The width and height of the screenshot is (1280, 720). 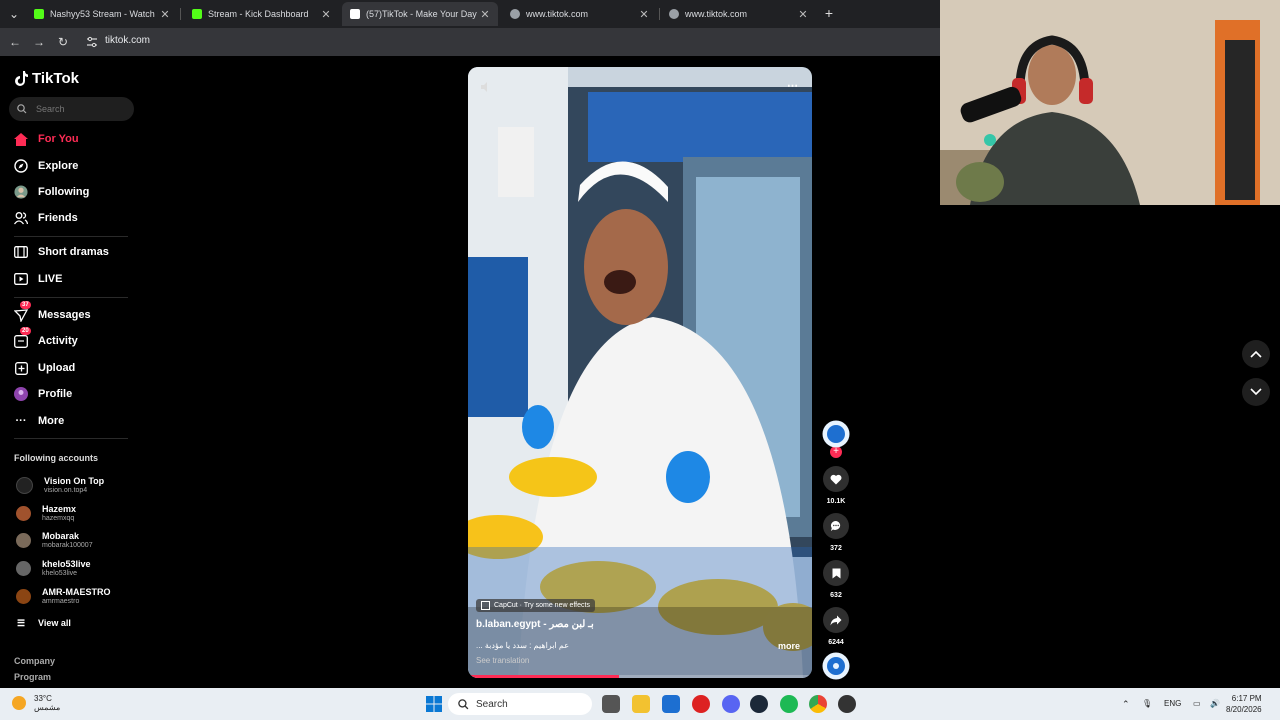 I want to click on nav-live: LIVE, so click(x=38, y=279).